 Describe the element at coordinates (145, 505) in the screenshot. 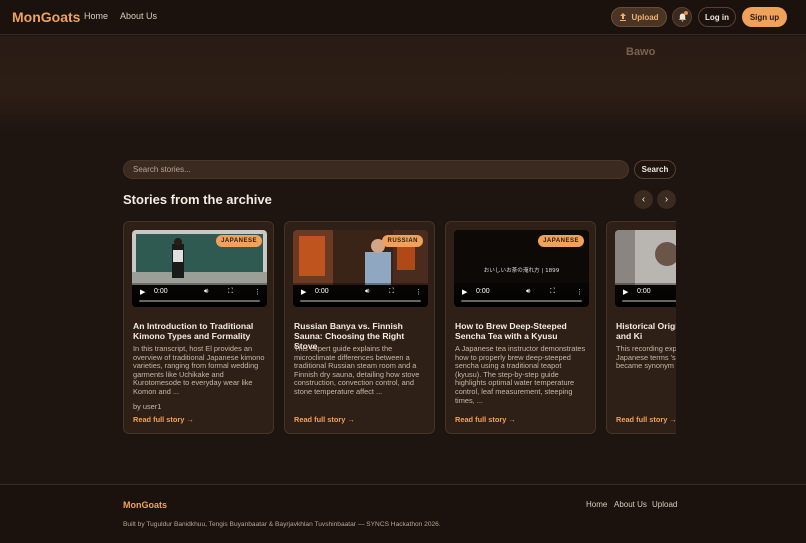

I see `footer-logo: MonGoats` at that location.